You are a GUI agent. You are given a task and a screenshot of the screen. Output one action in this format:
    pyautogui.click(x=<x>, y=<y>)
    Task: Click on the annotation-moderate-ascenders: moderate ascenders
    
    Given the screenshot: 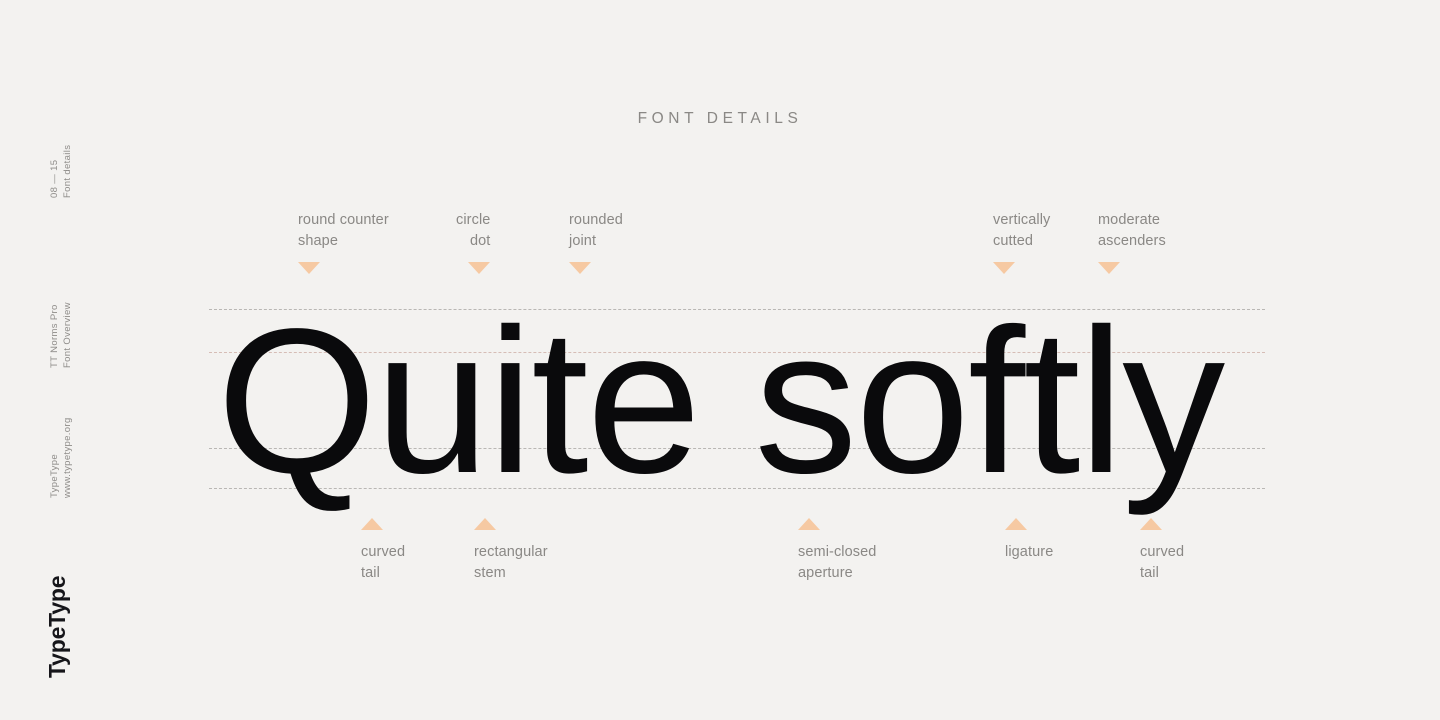 What is the action you would take?
    pyautogui.click(x=1132, y=242)
    